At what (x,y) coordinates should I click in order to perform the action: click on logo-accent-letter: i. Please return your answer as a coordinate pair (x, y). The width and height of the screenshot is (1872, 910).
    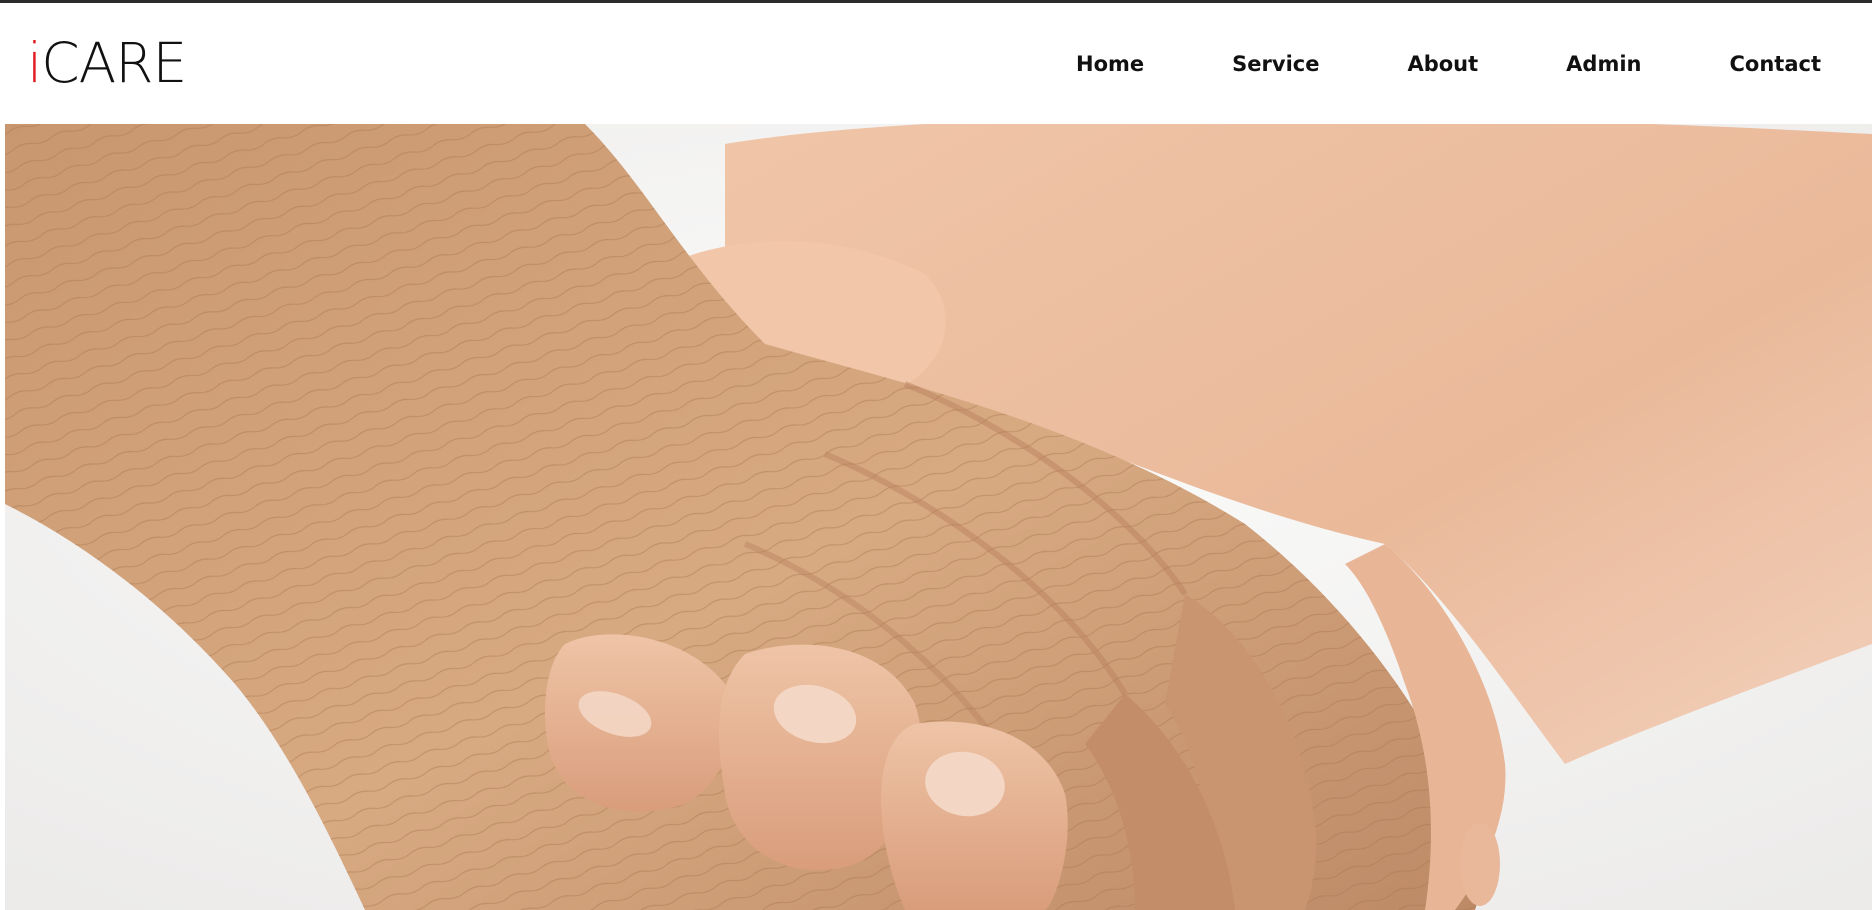
    Looking at the image, I should click on (34, 63).